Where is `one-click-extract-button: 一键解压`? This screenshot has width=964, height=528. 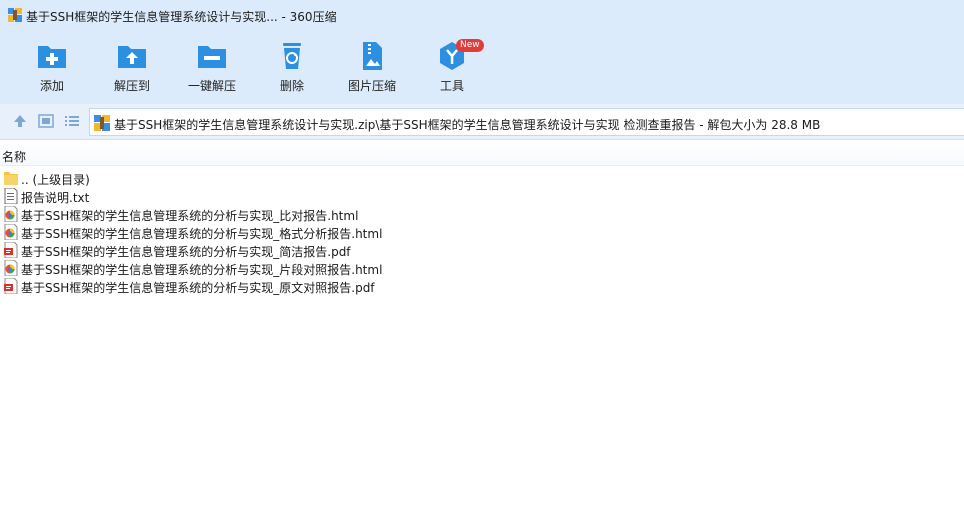
one-click-extract-button: 一键解压 is located at coordinates (212, 70).